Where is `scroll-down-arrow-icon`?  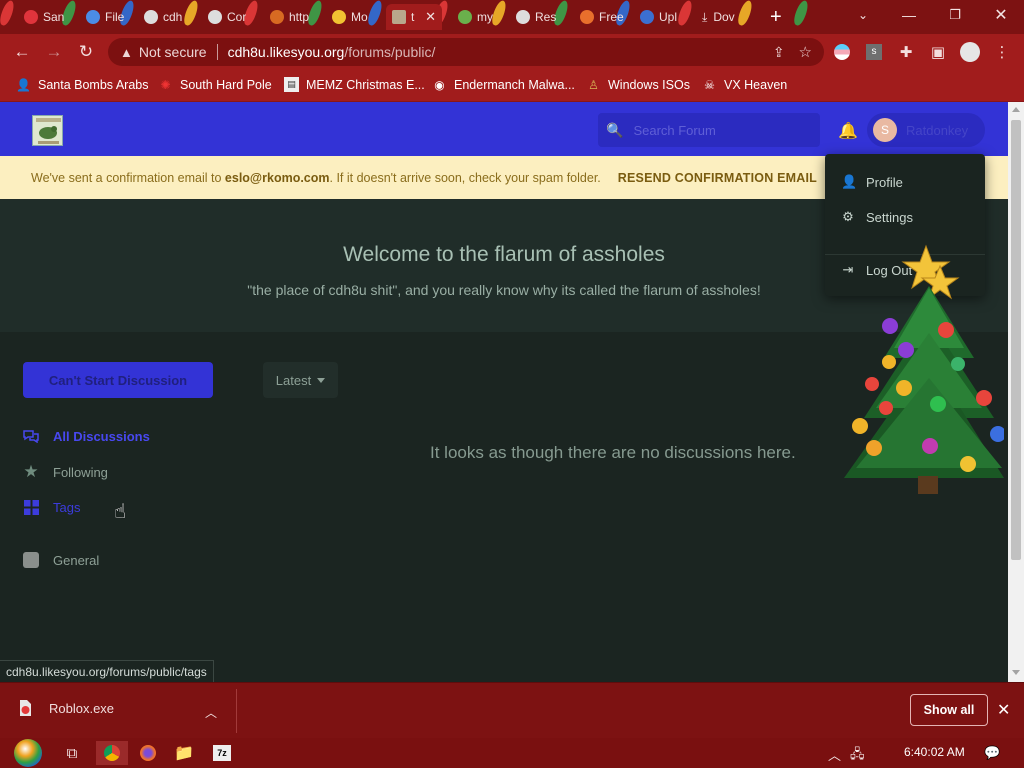
scroll-down-arrow-icon is located at coordinates (1016, 672).